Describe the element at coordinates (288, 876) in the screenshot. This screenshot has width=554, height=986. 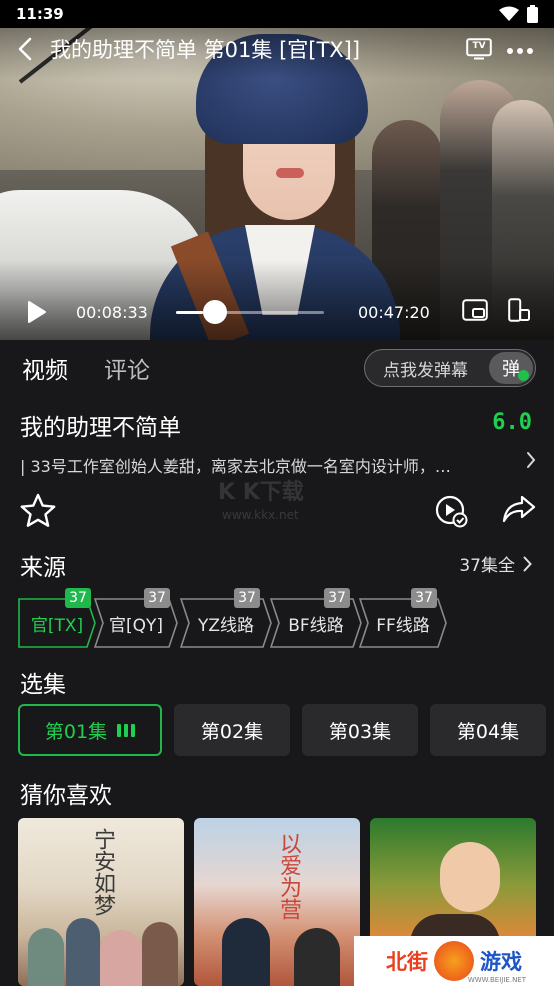
I see `poster-title: 以爱为营` at that location.